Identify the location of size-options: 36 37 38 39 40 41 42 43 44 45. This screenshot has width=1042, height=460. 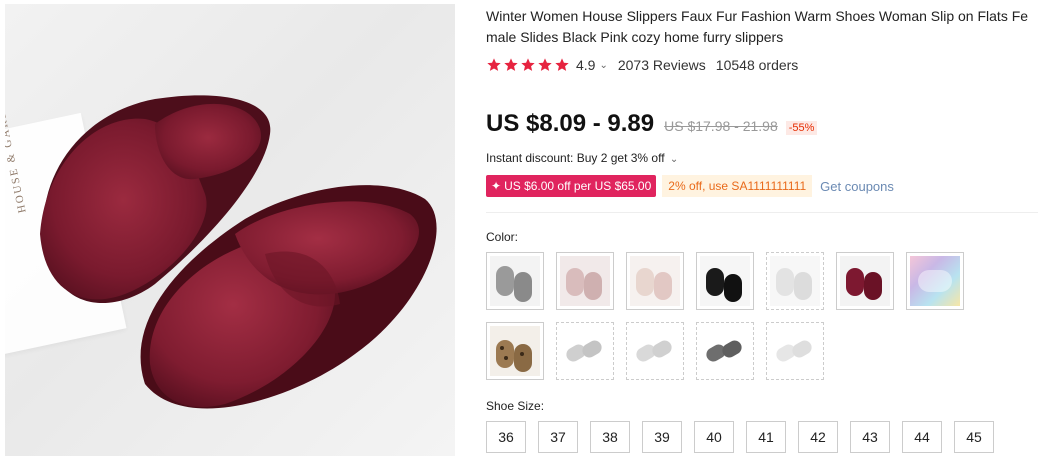
(740, 437).